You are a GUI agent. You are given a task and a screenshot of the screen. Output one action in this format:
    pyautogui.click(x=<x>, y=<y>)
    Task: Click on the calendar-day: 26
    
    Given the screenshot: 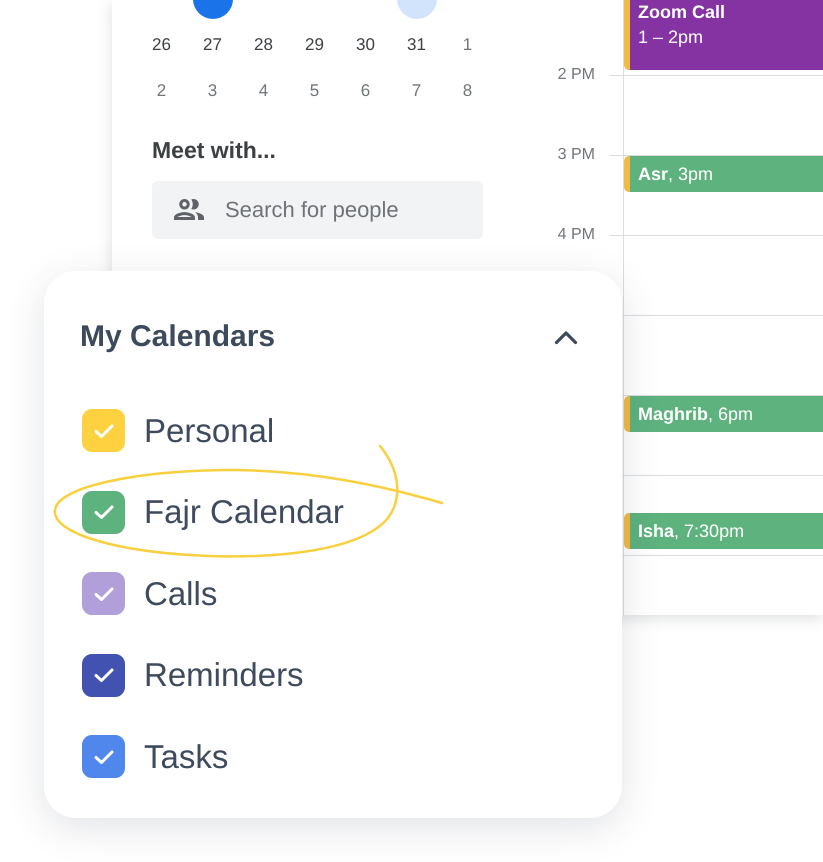 What is the action you would take?
    pyautogui.click(x=161, y=45)
    